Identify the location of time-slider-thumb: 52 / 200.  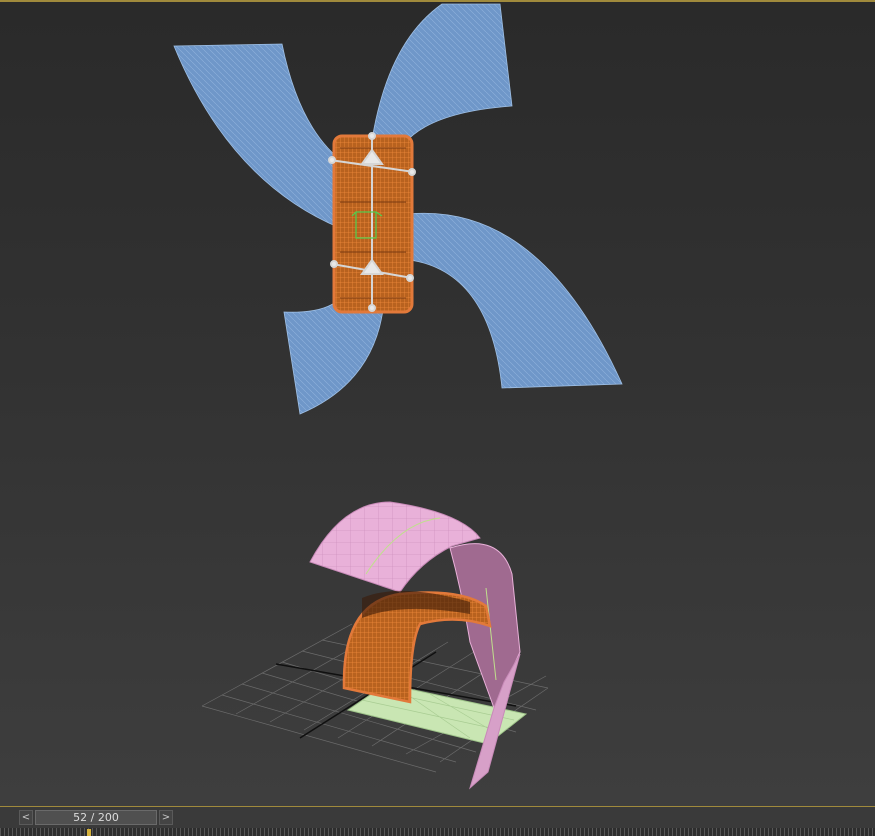
(96, 817).